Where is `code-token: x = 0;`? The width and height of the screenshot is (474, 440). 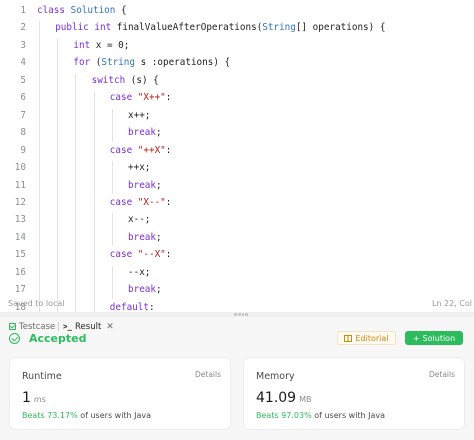
code-token: x = 0; is located at coordinates (112, 45).